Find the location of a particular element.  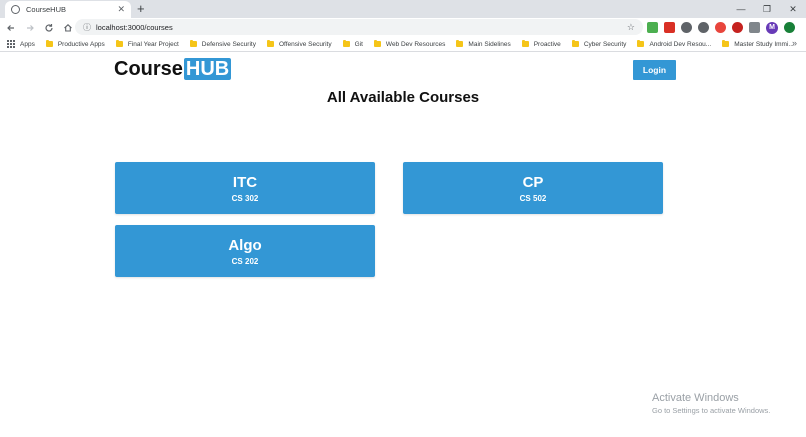

course-name: ITC is located at coordinates (245, 182).